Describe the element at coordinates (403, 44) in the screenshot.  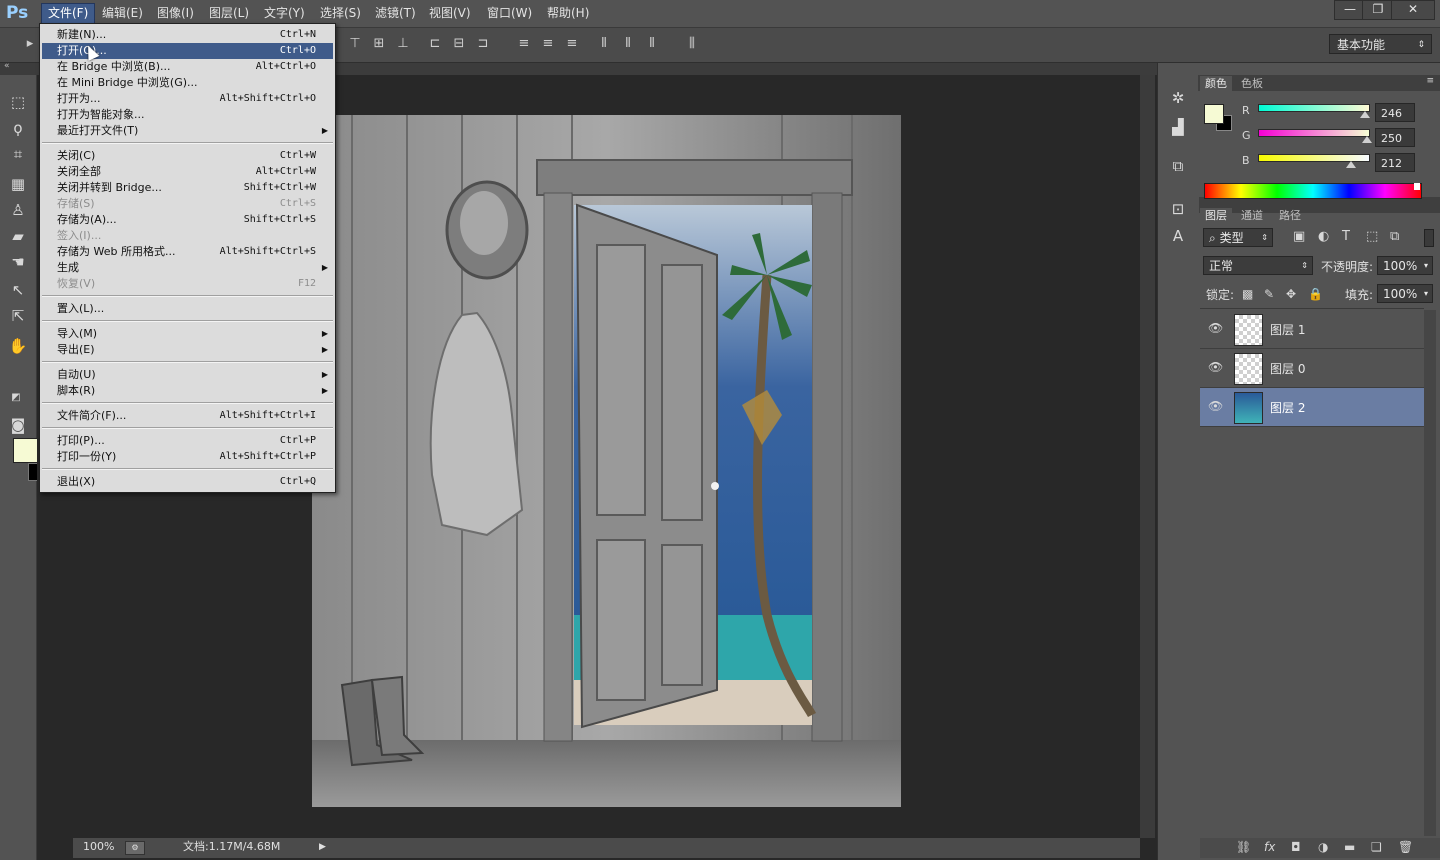
I see `align-bottom-icon: ⊥` at that location.